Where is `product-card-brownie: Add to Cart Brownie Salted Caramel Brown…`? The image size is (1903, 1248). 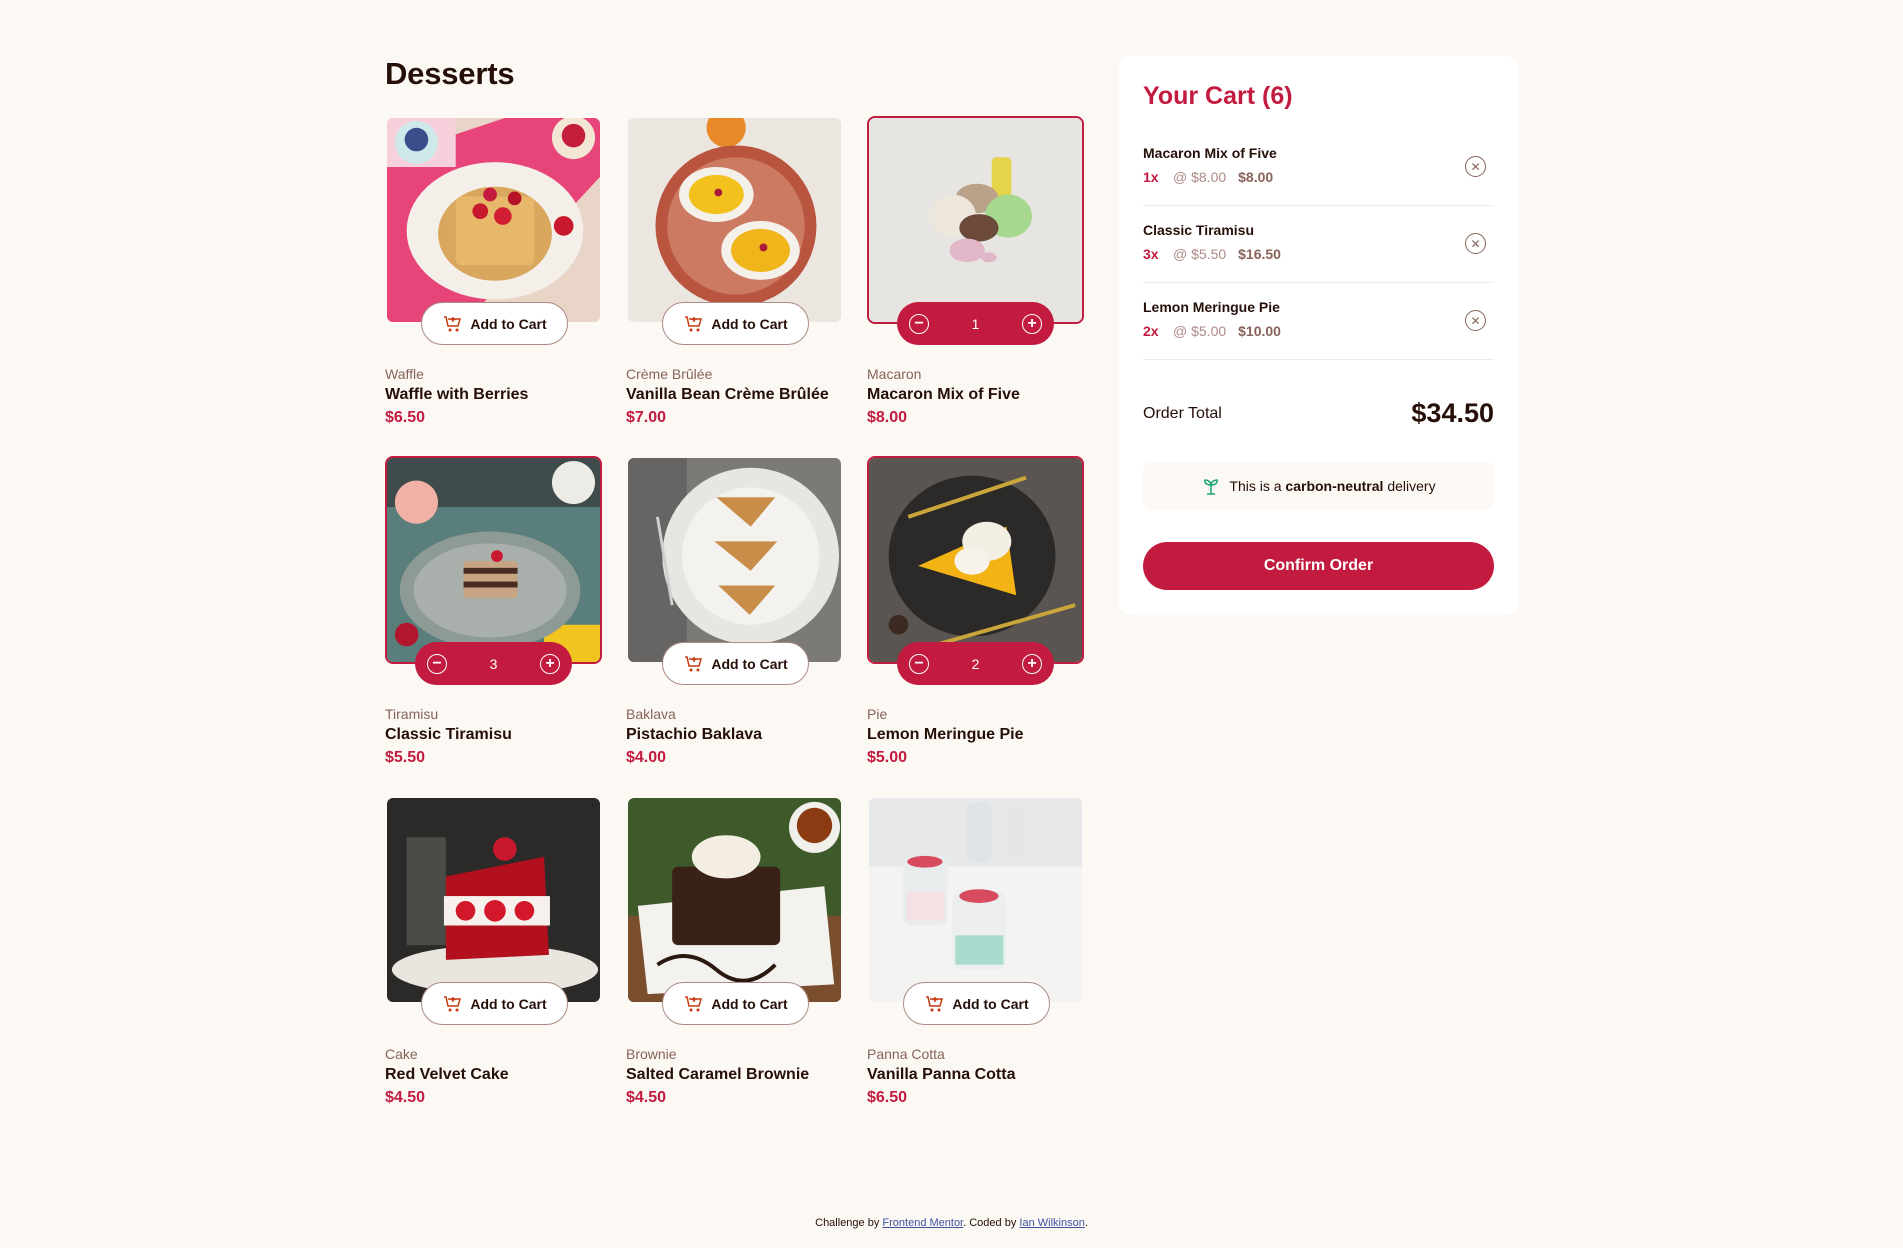
product-card-brownie: Add to Cart Brownie Salted Caramel Brown… is located at coordinates (734, 966).